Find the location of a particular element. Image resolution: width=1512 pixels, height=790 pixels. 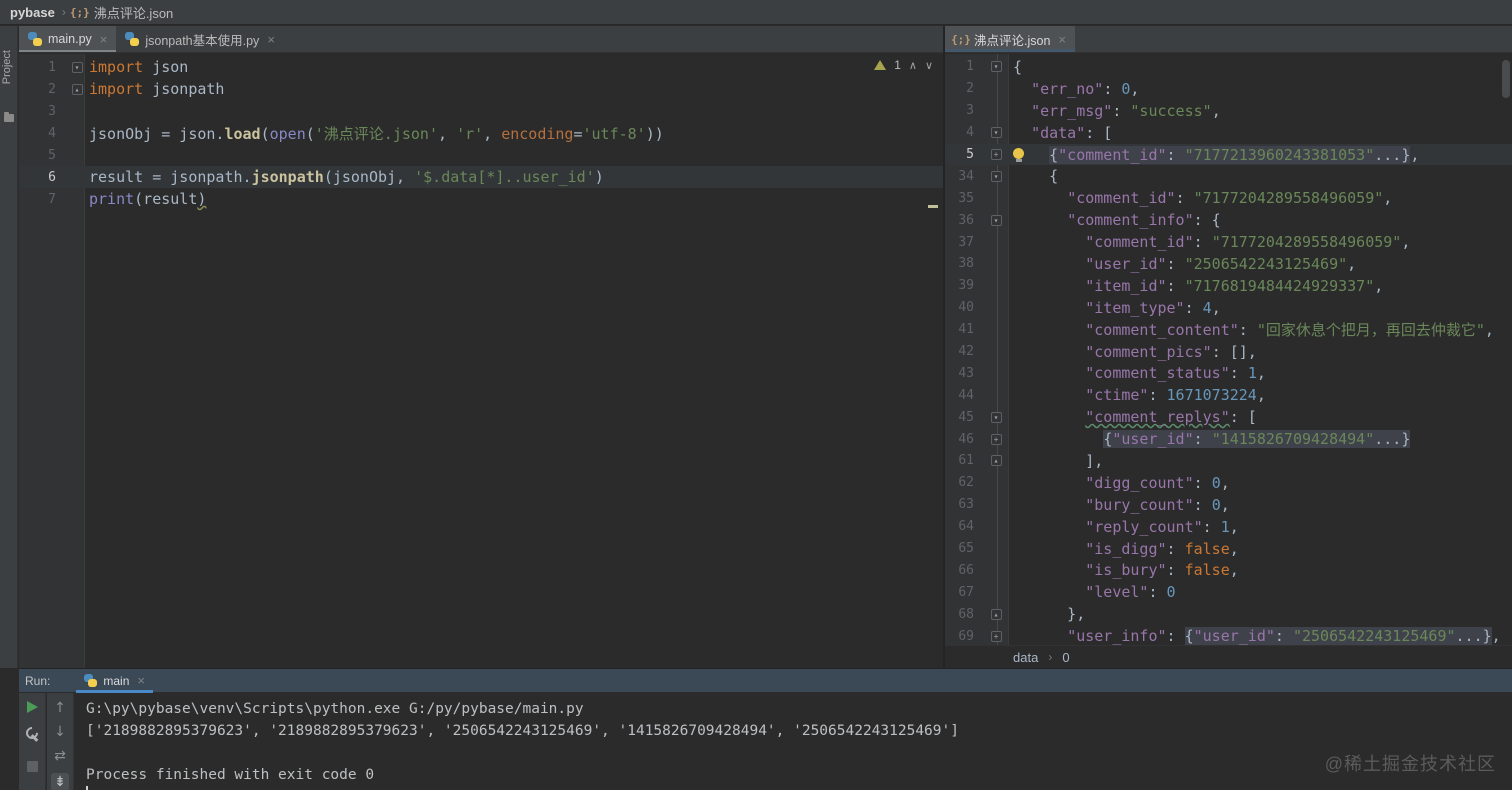

tab-json-file: {;} 沸点评论.json × is located at coordinates (1010, 39).